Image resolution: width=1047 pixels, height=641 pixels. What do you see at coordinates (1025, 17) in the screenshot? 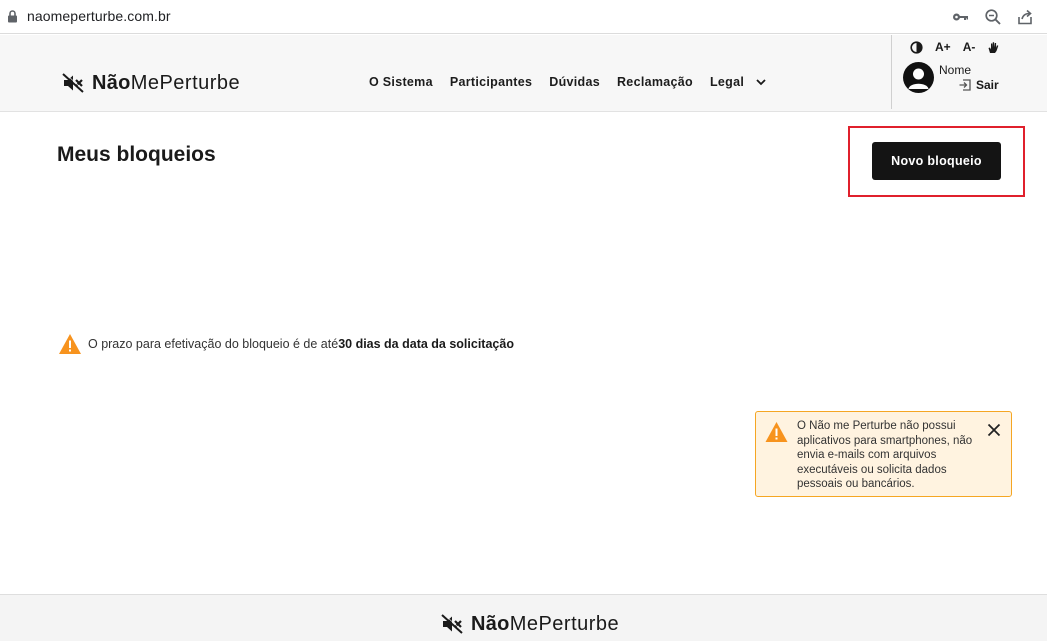
I see `share-icon` at bounding box center [1025, 17].